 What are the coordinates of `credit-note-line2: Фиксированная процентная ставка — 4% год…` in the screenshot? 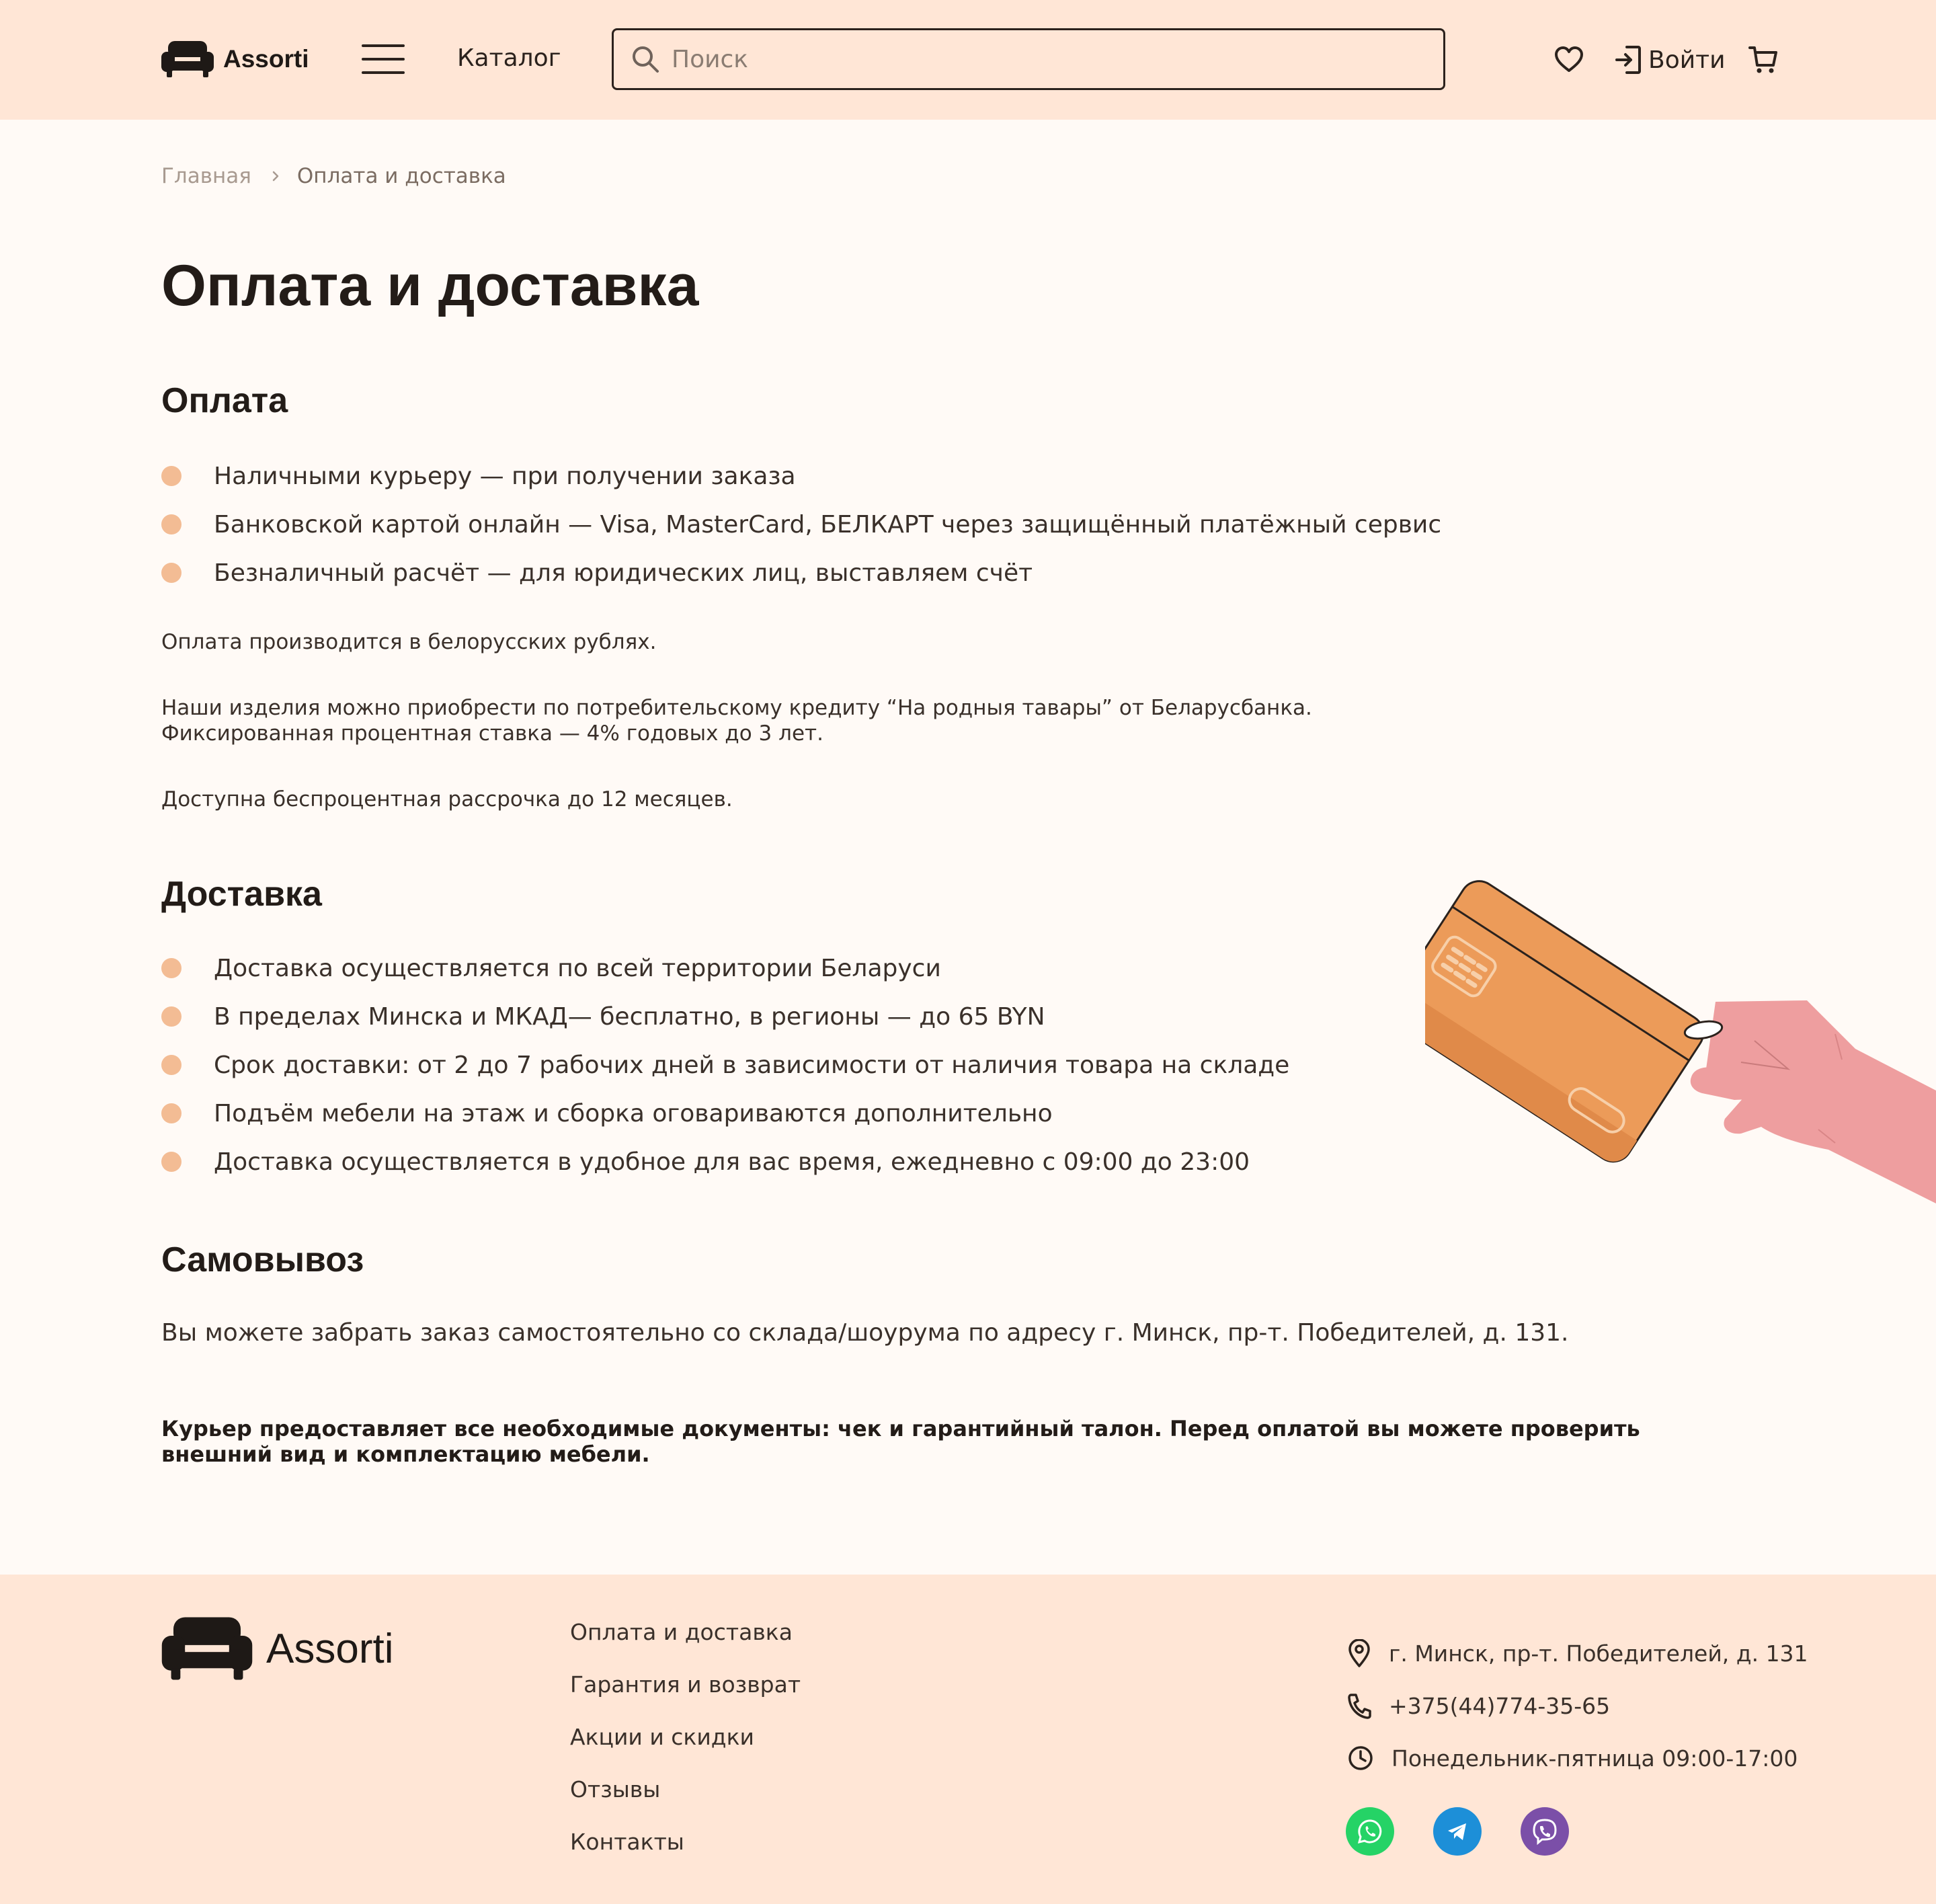 It's located at (492, 734).